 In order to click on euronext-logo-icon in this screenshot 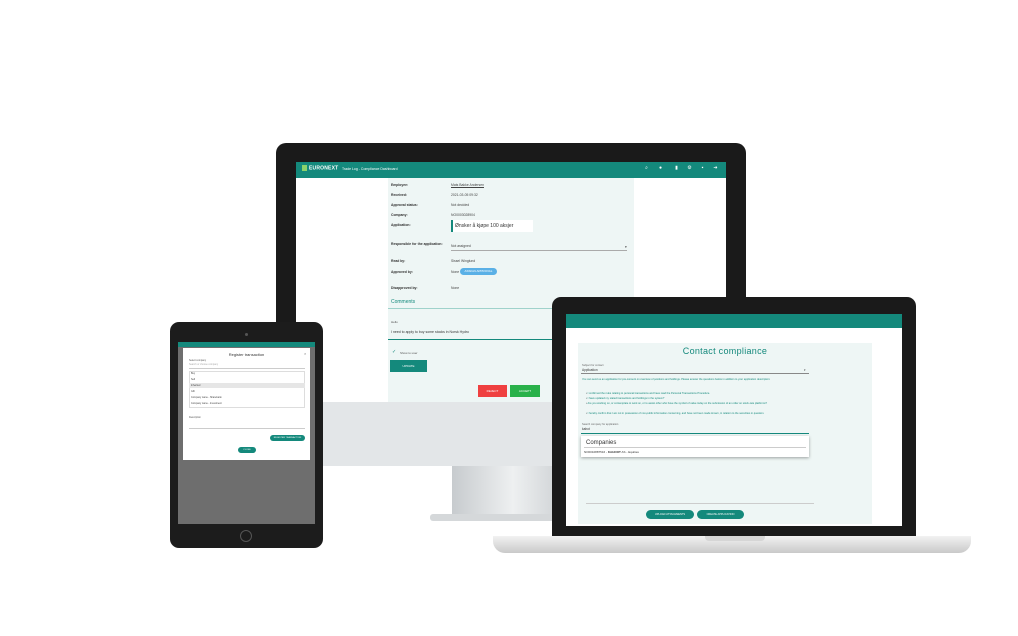, I will do `click(304, 168)`.